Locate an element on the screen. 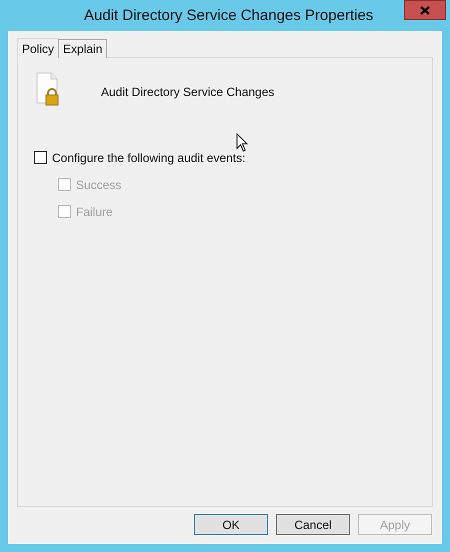 This screenshot has width=450, height=552. tab: Policy is located at coordinates (38, 48).